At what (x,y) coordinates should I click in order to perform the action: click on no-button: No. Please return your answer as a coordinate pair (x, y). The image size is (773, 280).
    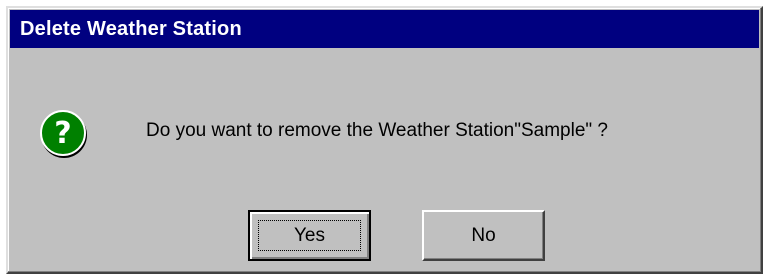
    Looking at the image, I should click on (483, 235).